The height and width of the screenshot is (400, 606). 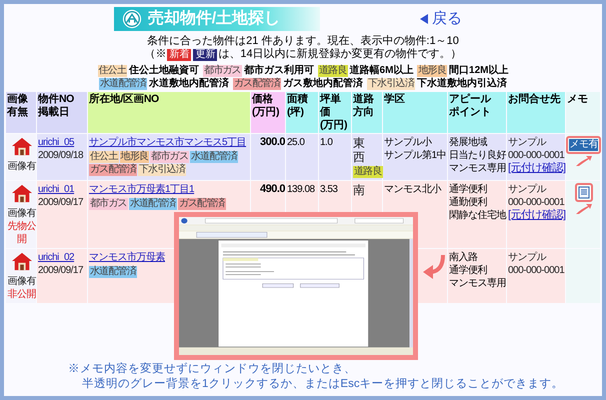 I want to click on column-header: 価格 (万円), so click(x=268, y=112).